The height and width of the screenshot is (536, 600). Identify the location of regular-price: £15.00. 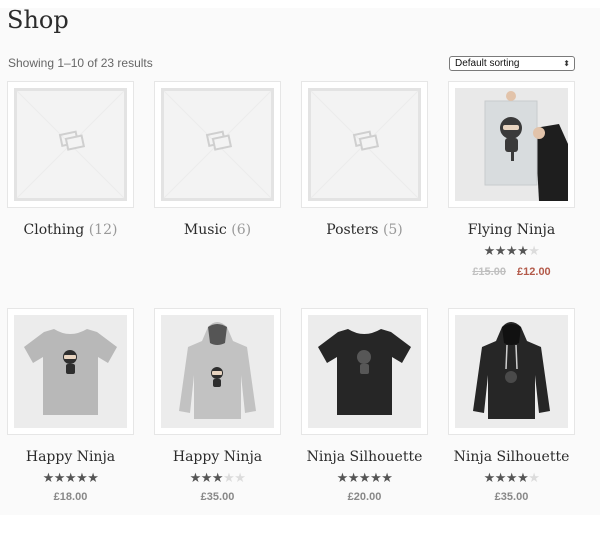
(489, 272).